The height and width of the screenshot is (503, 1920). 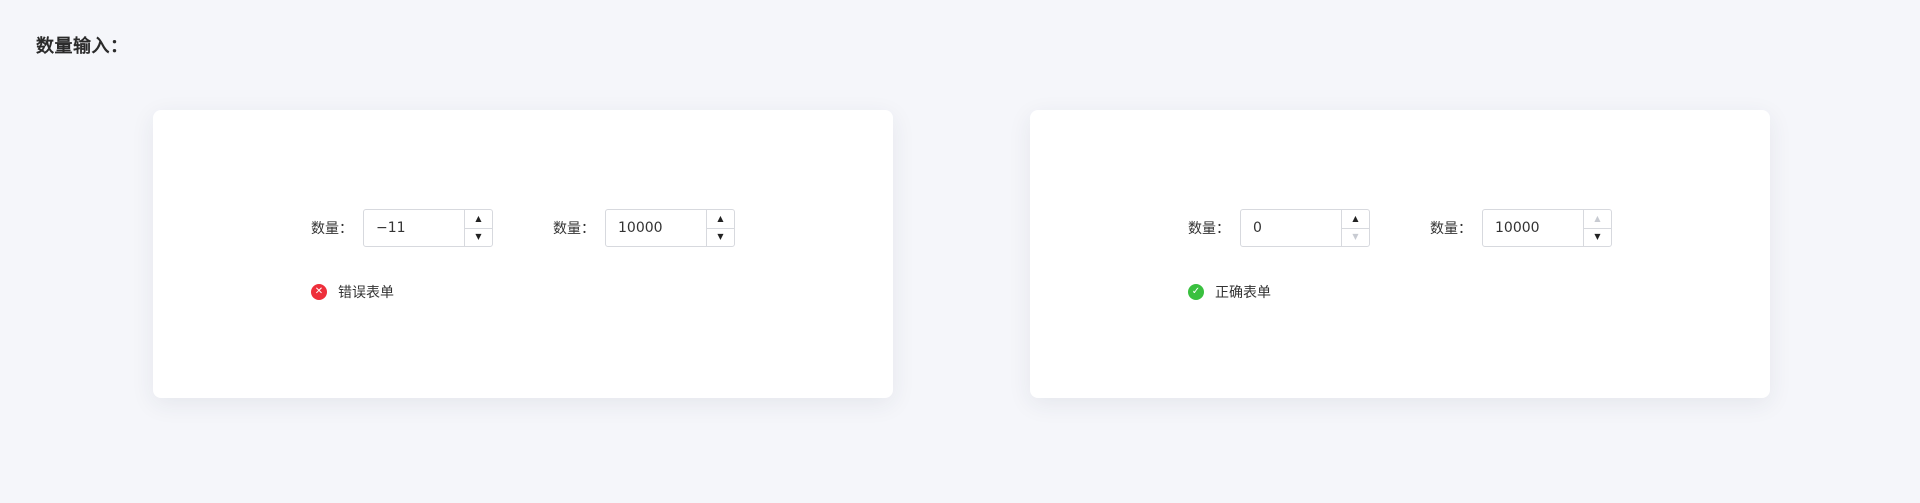 I want to click on status-text: 正确表单, so click(x=1243, y=293).